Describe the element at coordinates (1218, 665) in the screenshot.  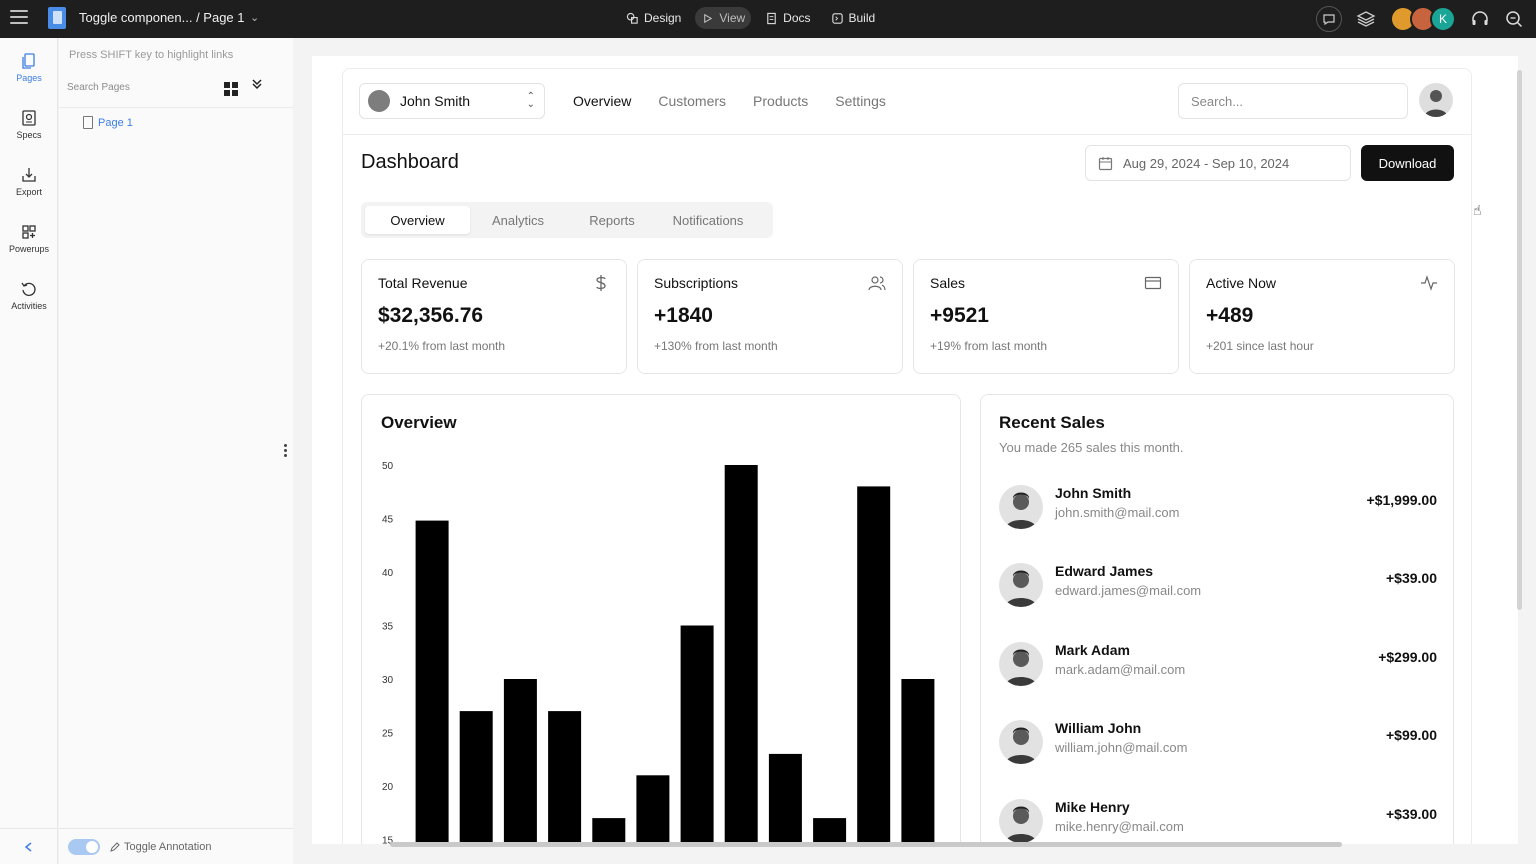
I see `sale-row: Mark Adam mark.adam@mail.com +$299.00` at that location.